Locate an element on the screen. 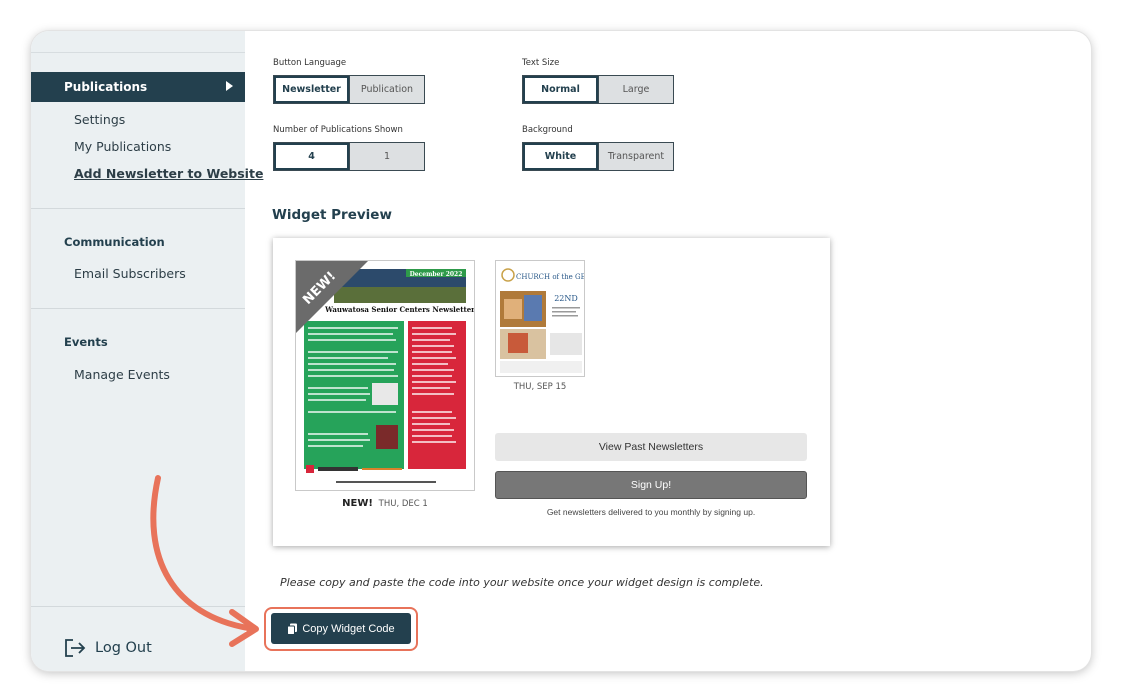 The image size is (1122, 698). new-label: NEW! is located at coordinates (357, 503).